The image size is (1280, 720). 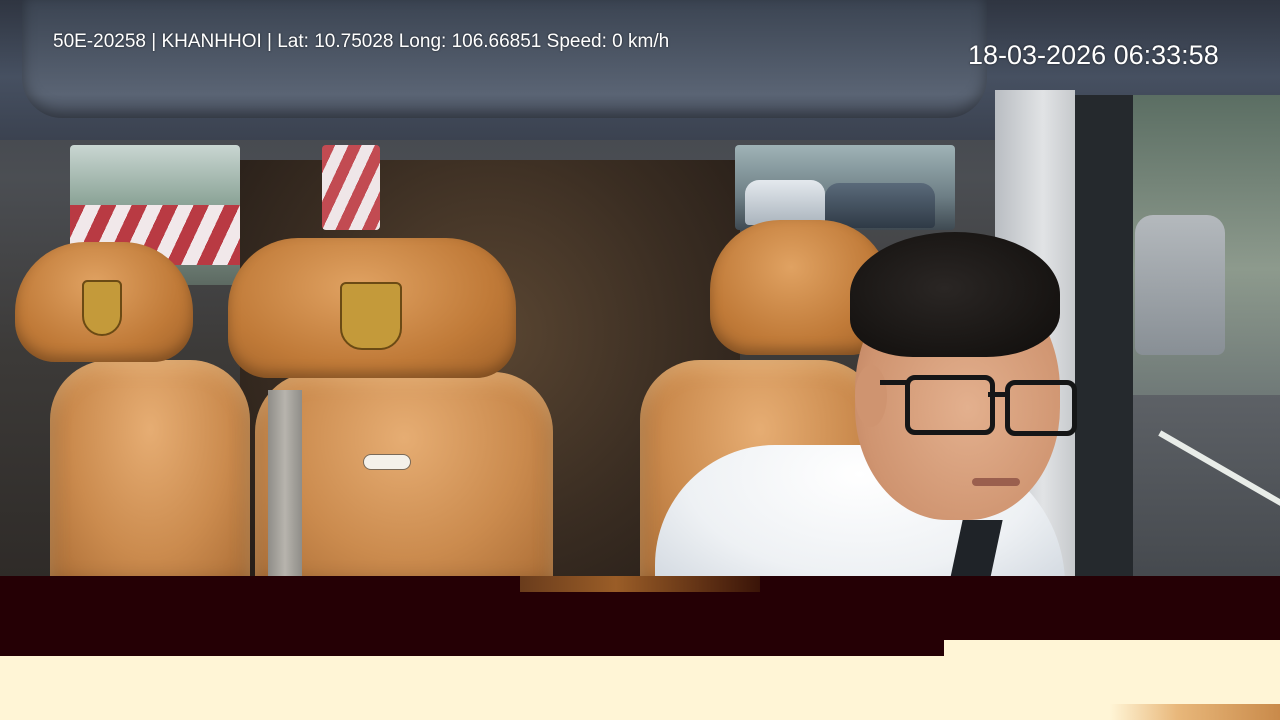 What do you see at coordinates (1112, 648) in the screenshot?
I see `glitch-band-notch` at bounding box center [1112, 648].